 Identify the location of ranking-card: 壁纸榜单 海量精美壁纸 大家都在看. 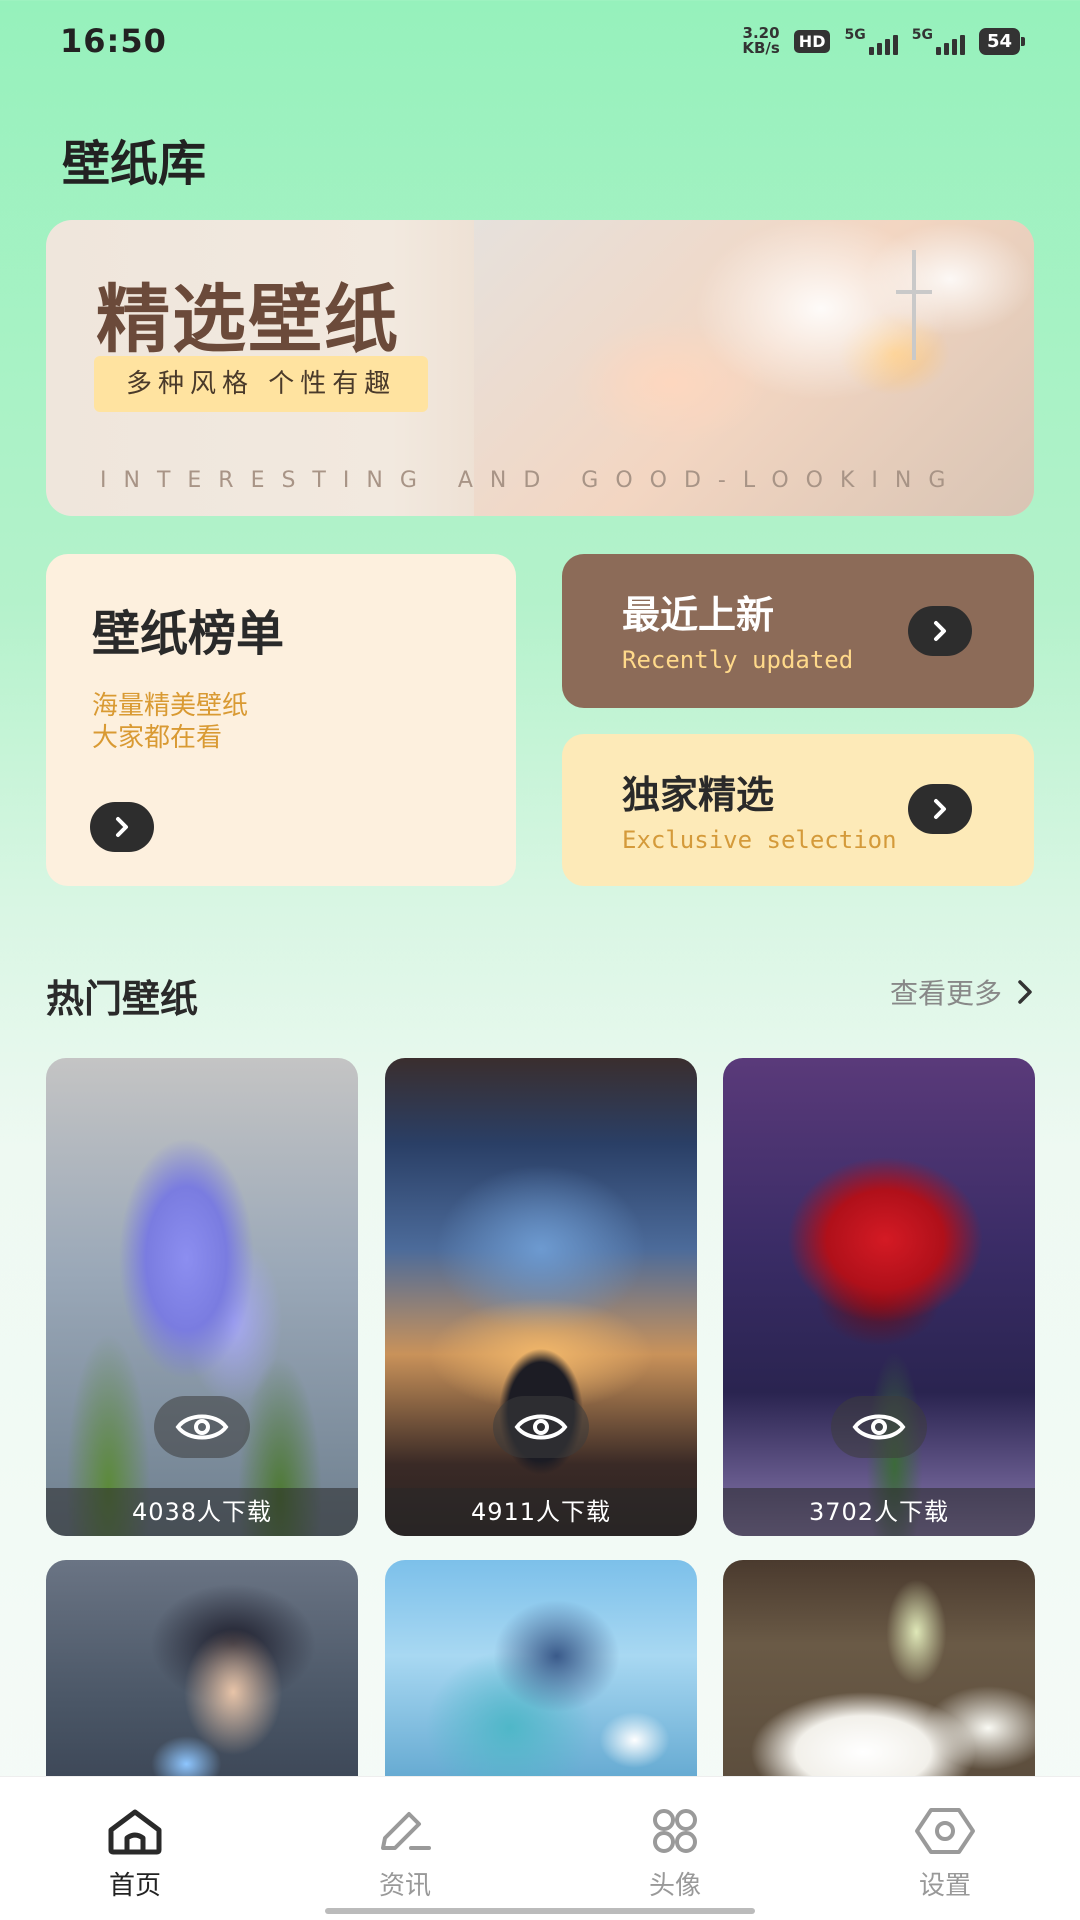
(281, 720).